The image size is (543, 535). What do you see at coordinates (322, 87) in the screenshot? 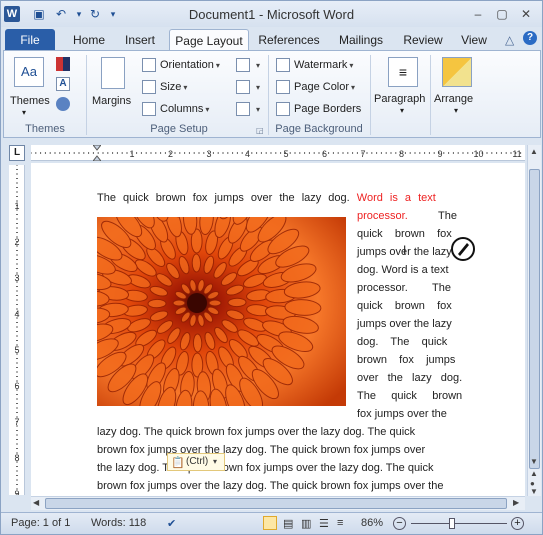
I see `page-color-label: Page Color` at bounding box center [322, 87].